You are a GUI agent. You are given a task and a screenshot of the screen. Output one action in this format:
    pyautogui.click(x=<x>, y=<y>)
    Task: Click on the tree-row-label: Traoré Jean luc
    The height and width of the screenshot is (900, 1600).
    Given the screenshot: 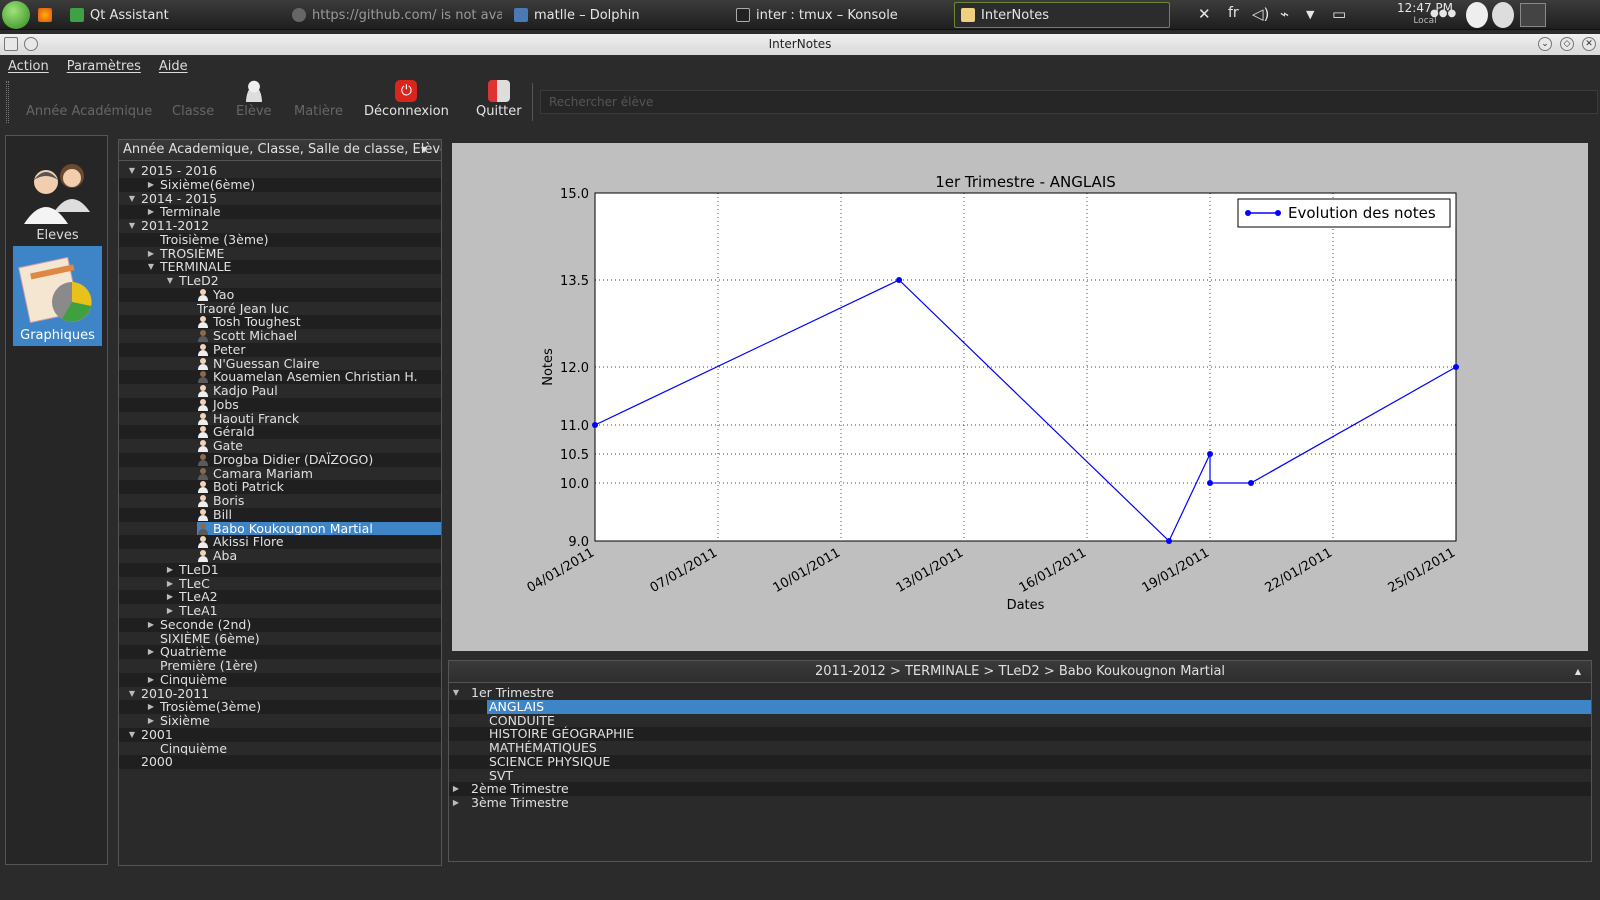 What is the action you would take?
    pyautogui.click(x=243, y=308)
    